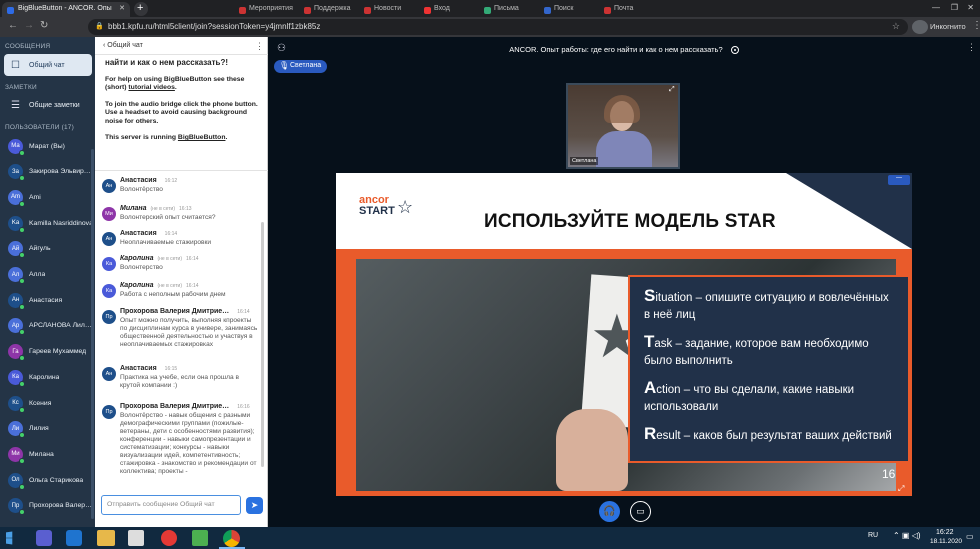 This screenshot has width=980, height=549. What do you see at coordinates (192, 286) in the screenshot?
I see `message-time: 16:14` at bounding box center [192, 286].